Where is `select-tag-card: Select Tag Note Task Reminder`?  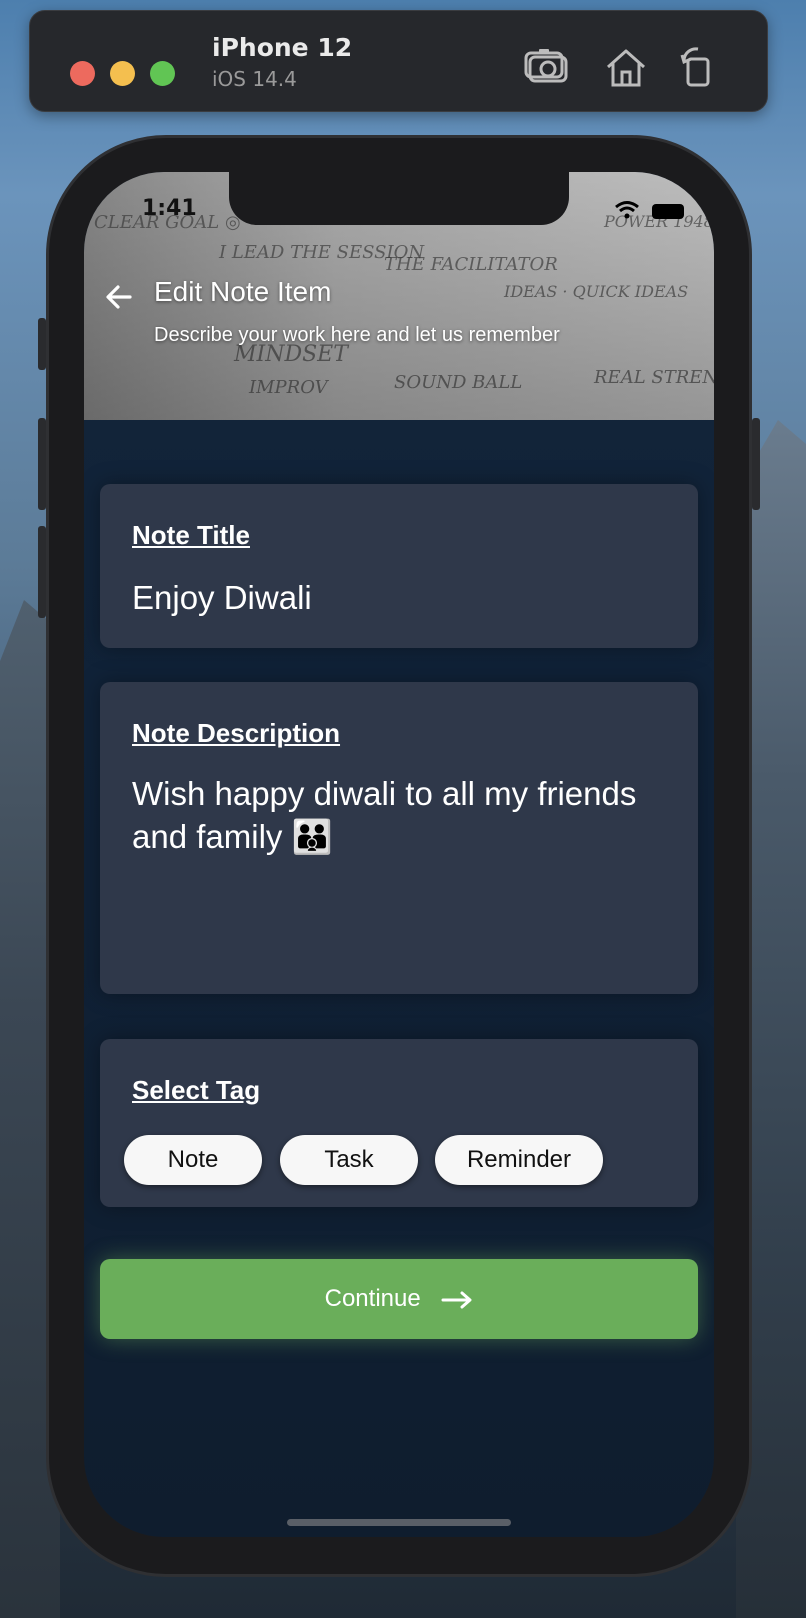
select-tag-card: Select Tag Note Task Reminder is located at coordinates (399, 1123).